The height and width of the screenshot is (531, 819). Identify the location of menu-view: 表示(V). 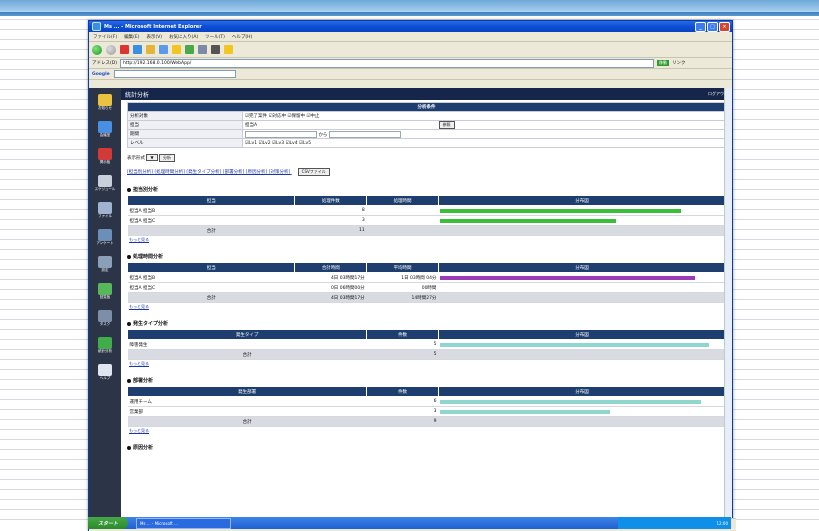
(154, 37).